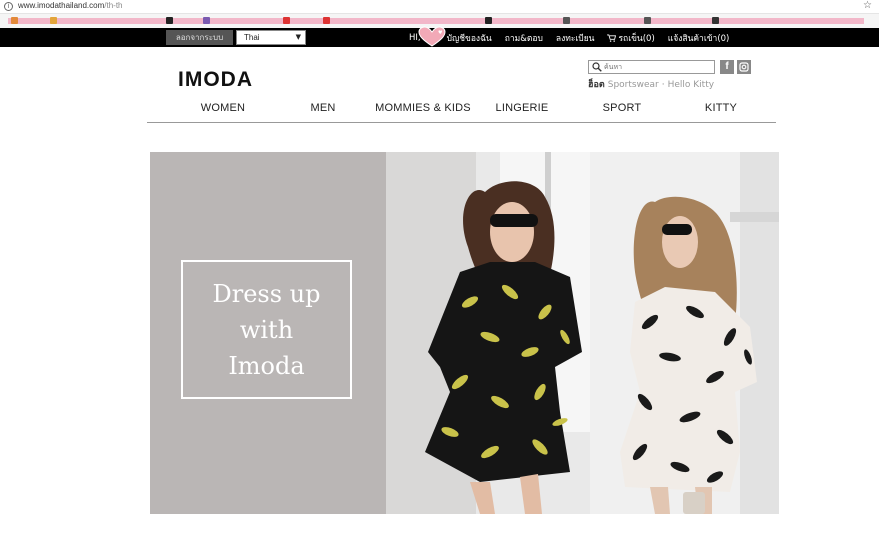  I want to click on heart-icon: ♥, so click(432, 36).